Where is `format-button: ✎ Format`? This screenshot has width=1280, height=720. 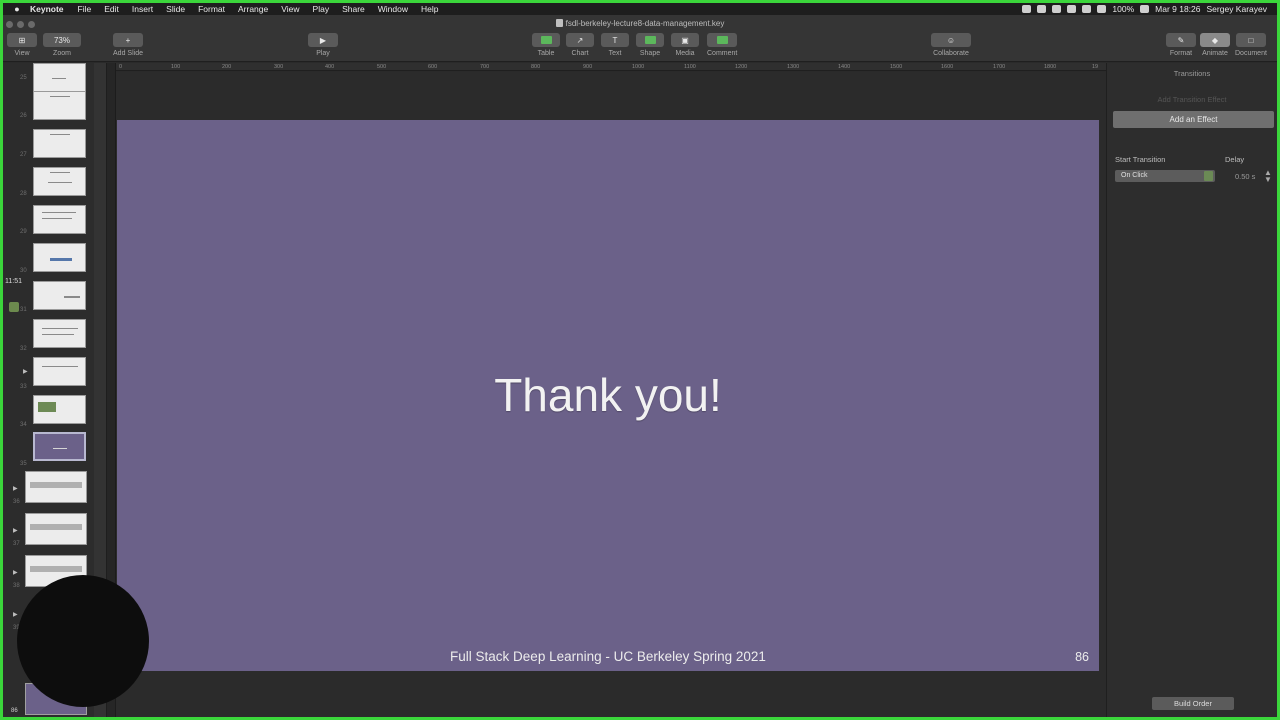
format-button: ✎ Format is located at coordinates (1181, 45).